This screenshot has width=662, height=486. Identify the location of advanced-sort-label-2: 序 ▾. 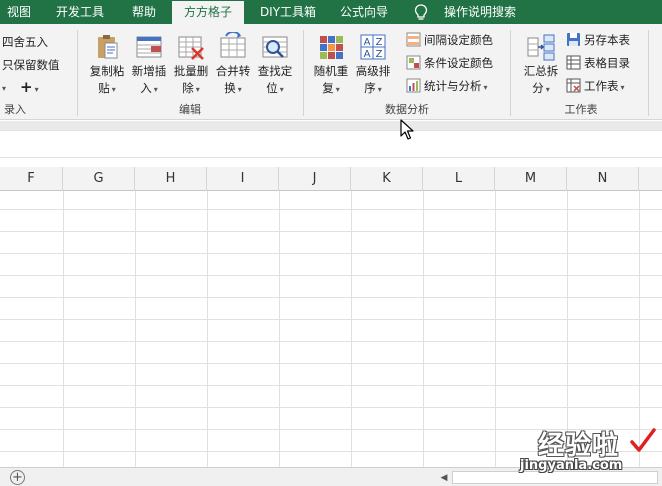
(373, 88).